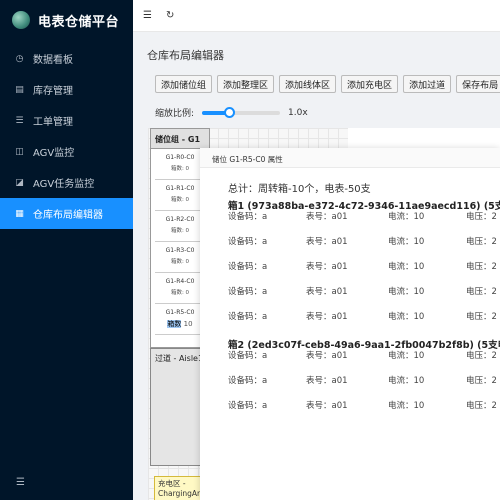 This screenshot has height=500, width=500. I want to click on sidebar-item: ◪ AGV任务监控, so click(66, 182).